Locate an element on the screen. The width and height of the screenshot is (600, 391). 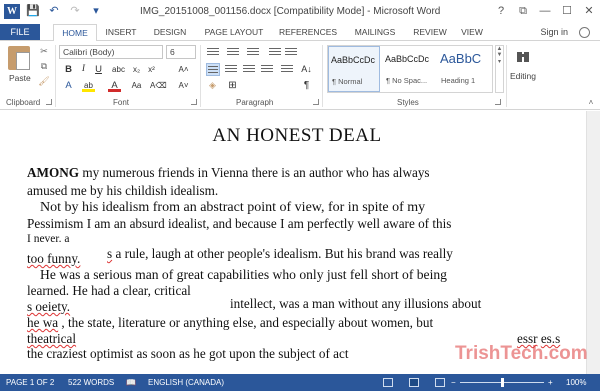
clear-formatting-icon: A⌫ is located at coordinates (158, 85).